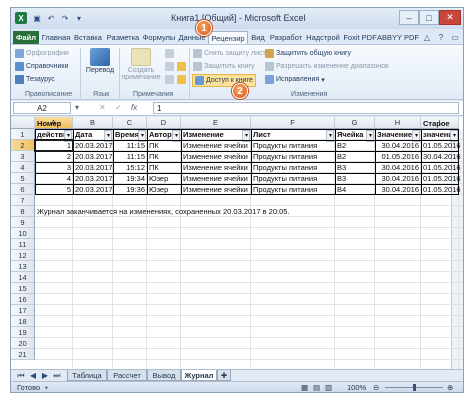 The width and height of the screenshot is (474, 408). What do you see at coordinates (23, 266) in the screenshot?
I see `row-header-13: 13` at bounding box center [23, 266].